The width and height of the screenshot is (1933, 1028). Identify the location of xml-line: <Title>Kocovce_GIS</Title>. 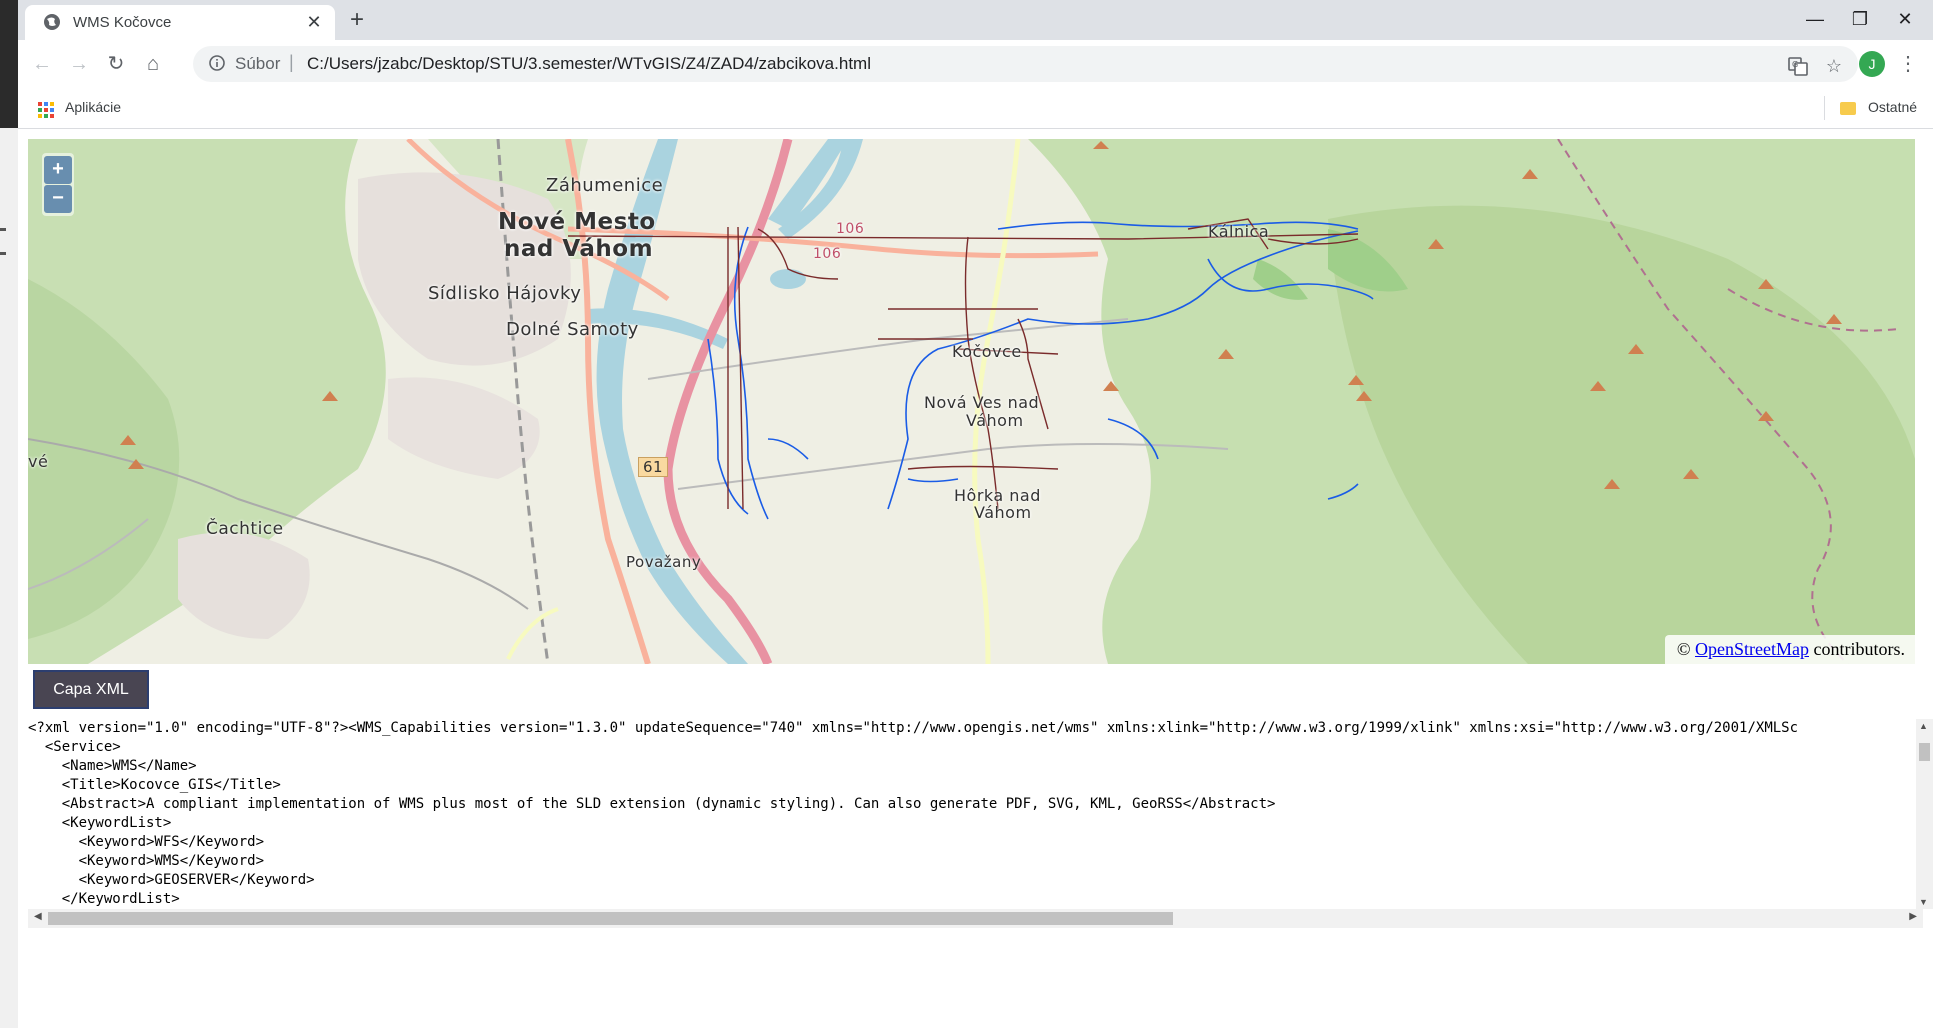
(154, 785).